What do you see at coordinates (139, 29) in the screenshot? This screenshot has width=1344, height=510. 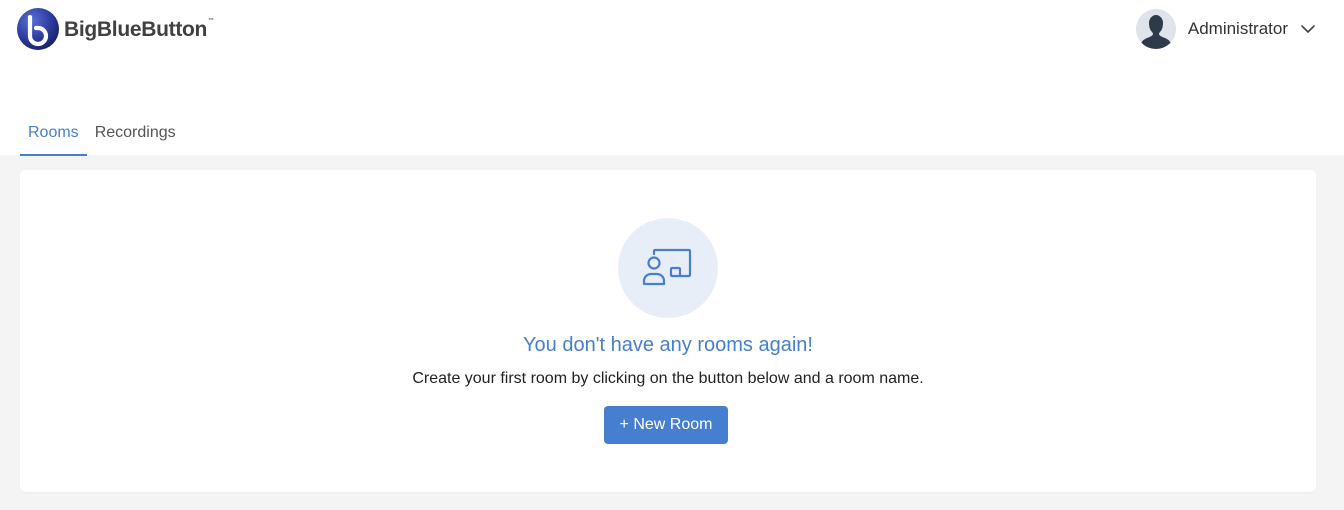 I see `logo-text: BigBlueButton™` at bounding box center [139, 29].